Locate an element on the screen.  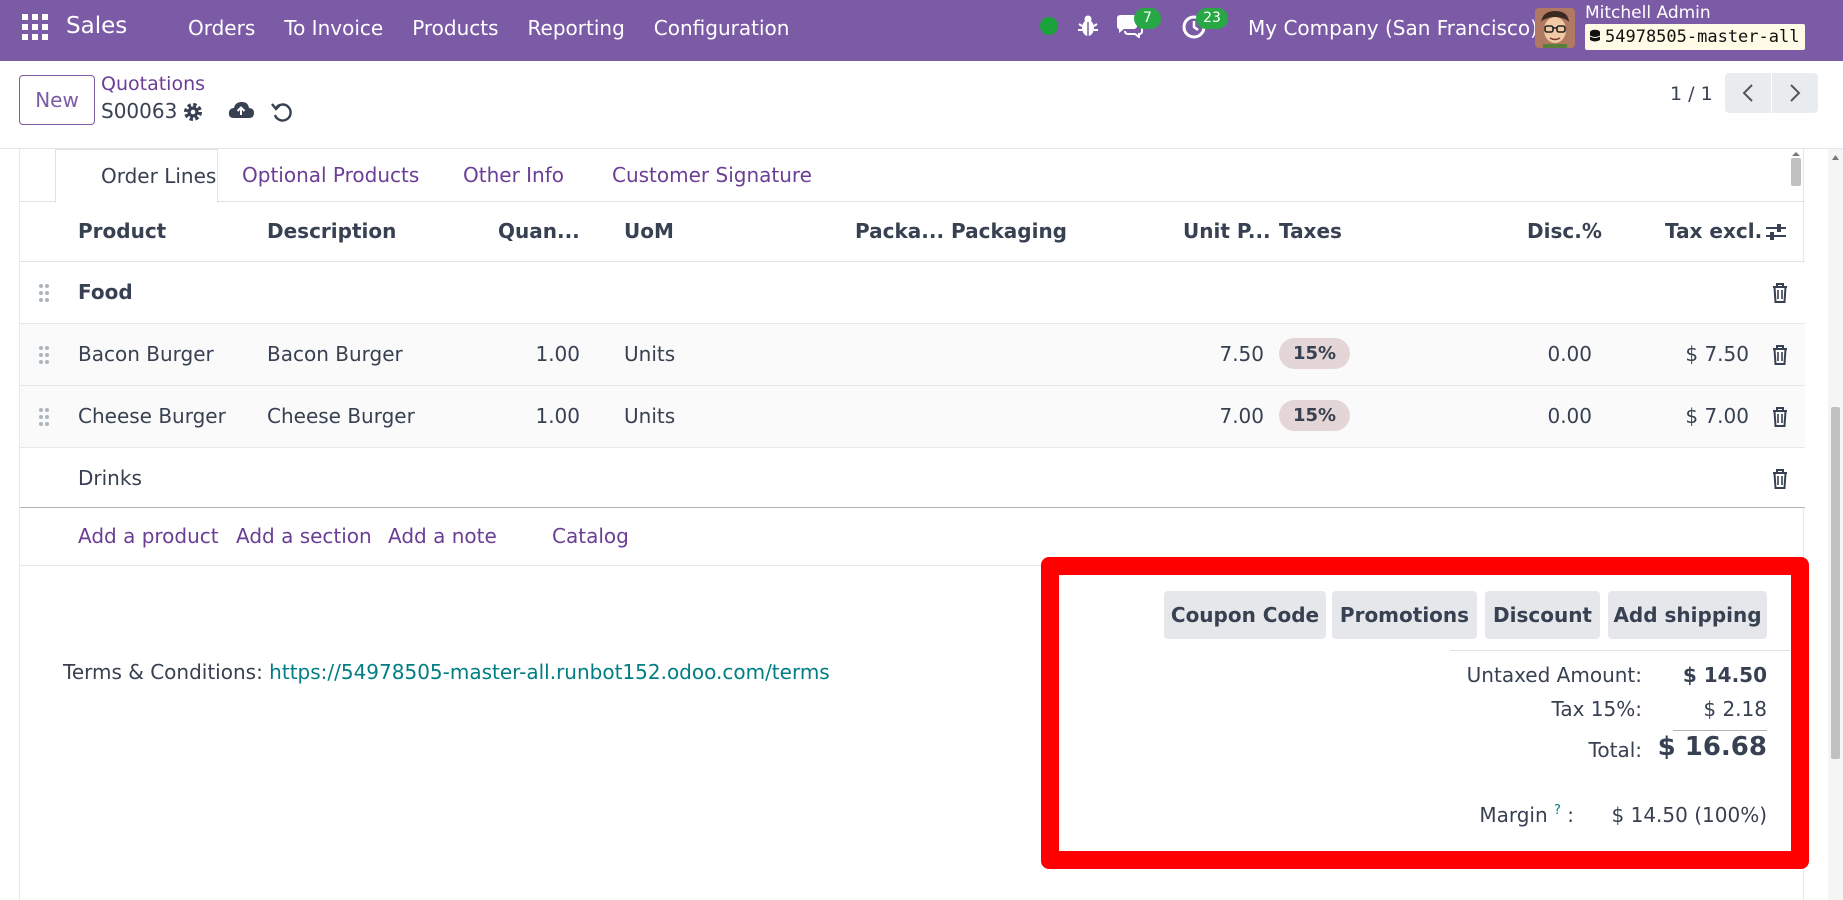
header-discount: Disc.% is located at coordinates (1564, 231).